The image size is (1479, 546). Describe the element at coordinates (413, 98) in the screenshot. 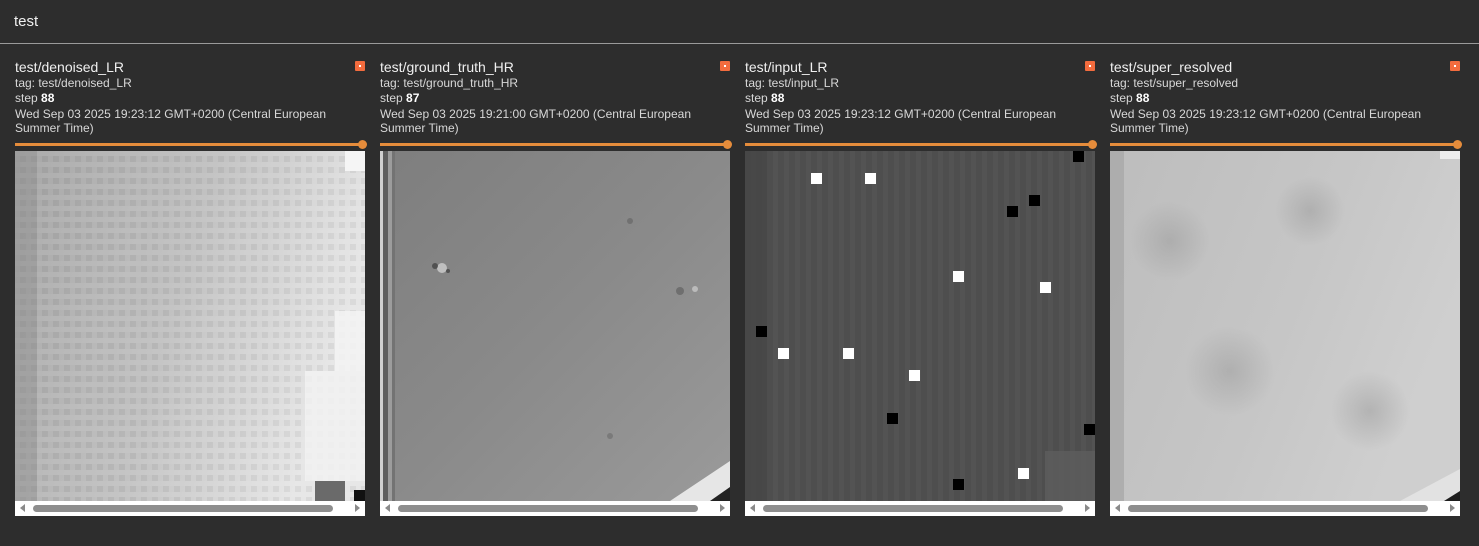

I see `step-value: 87` at that location.